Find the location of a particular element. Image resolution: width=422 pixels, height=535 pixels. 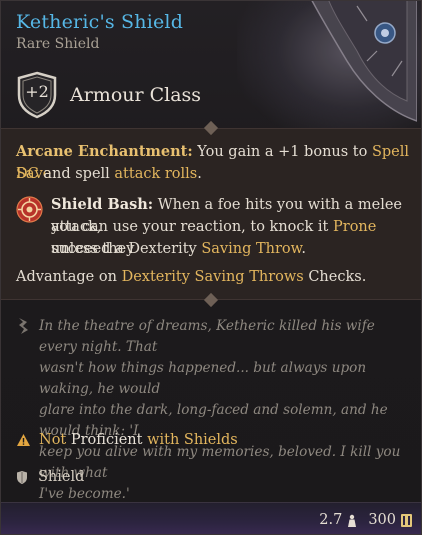

warning-icon is located at coordinates (23, 440).